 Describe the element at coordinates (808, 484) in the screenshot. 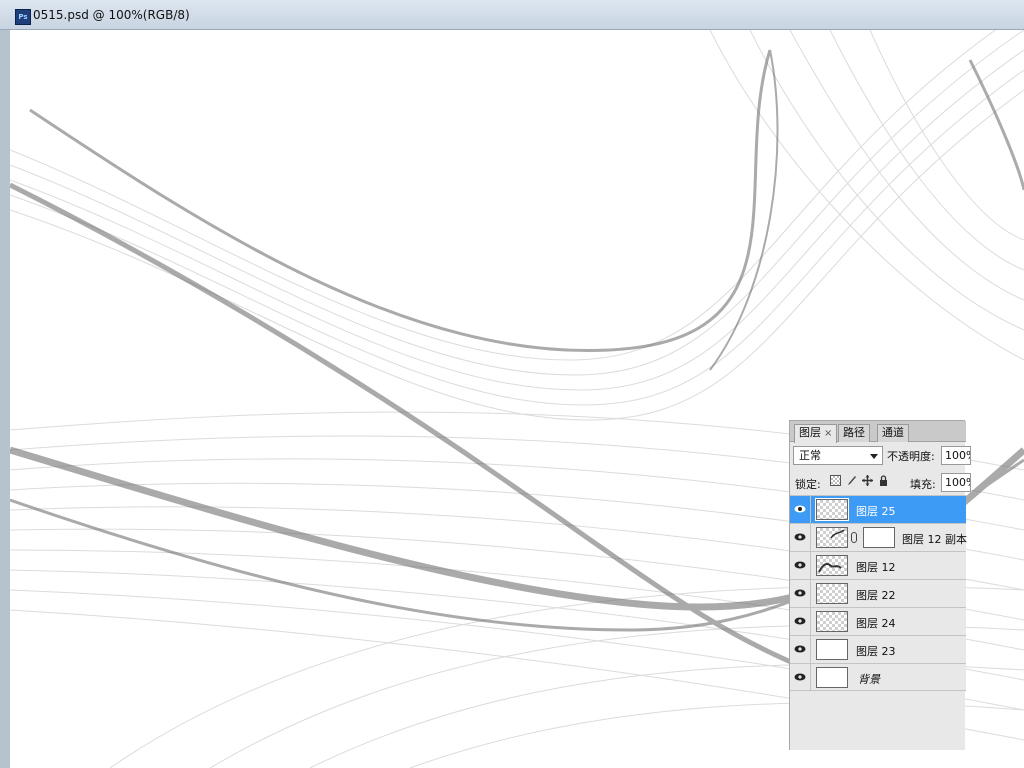

I see `lock-label: 锁定:` at that location.